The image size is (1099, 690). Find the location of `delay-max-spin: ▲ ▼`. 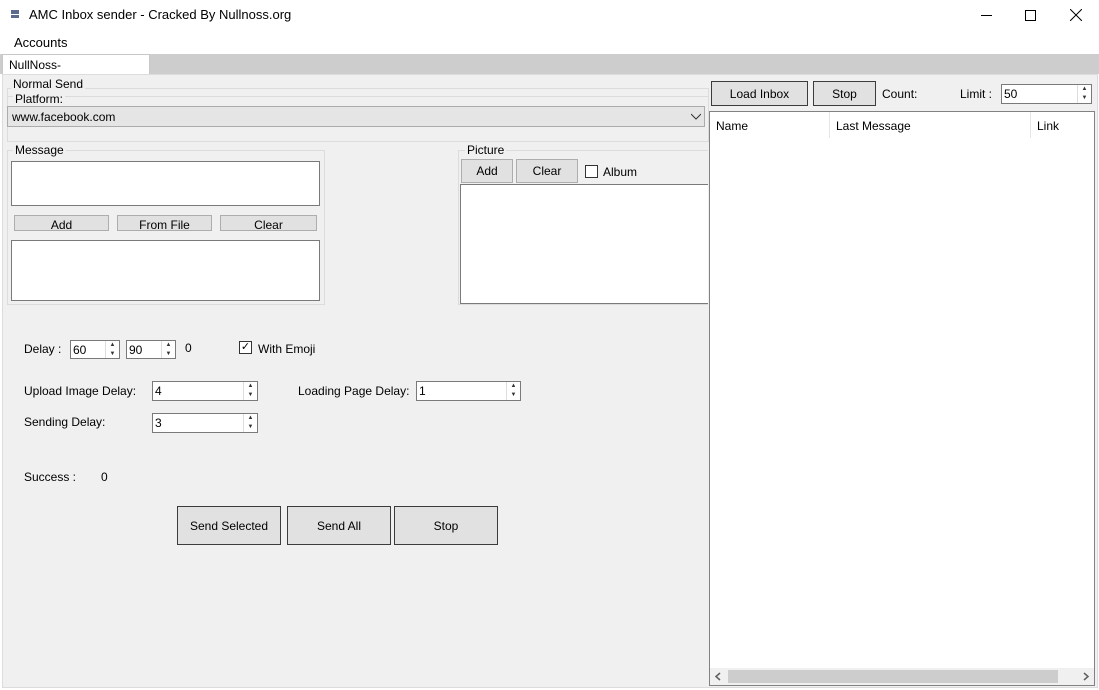

delay-max-spin: ▲ ▼ is located at coordinates (168, 349).